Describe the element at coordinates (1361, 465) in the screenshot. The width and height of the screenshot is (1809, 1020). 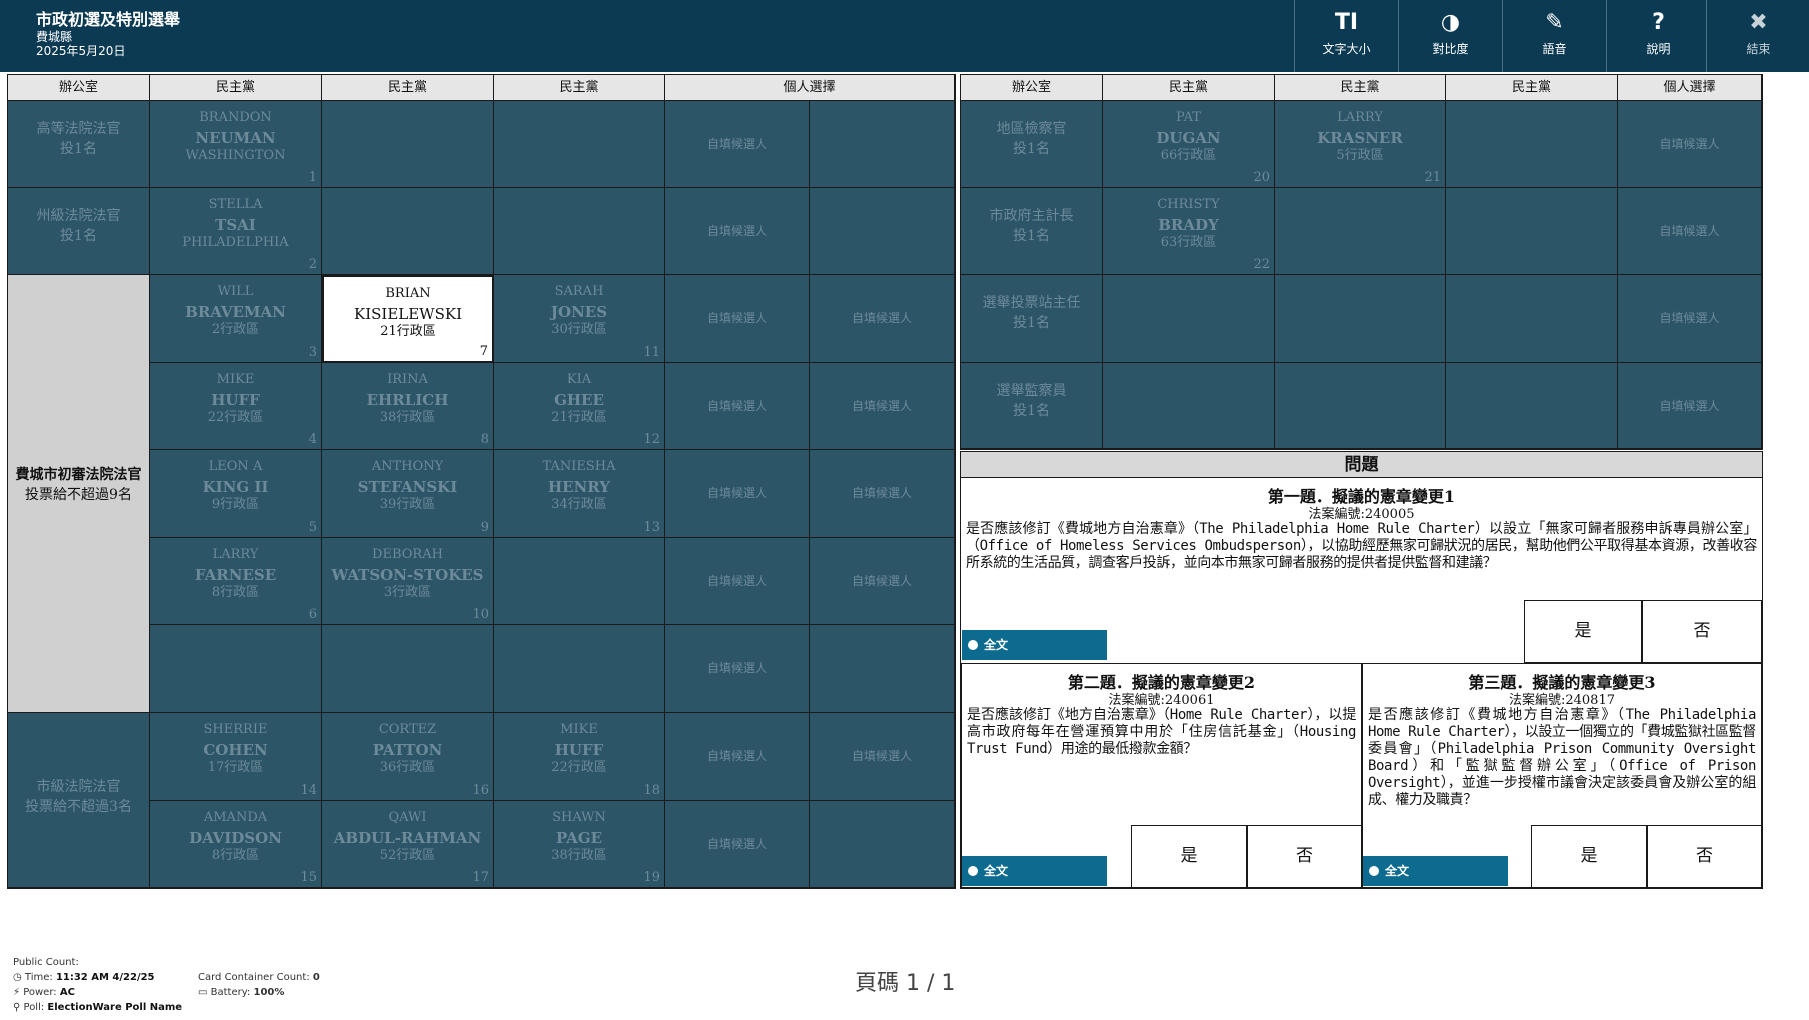
I see `questions-header: 問題` at that location.